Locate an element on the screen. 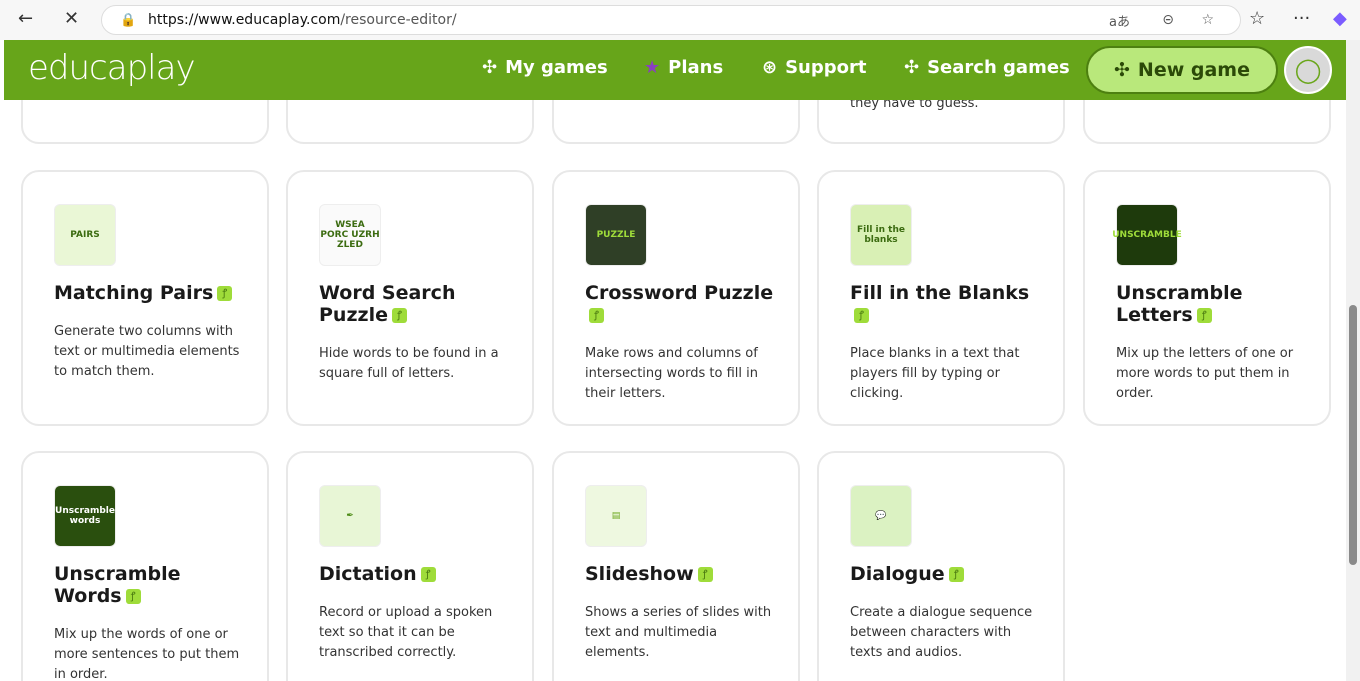  scrollbar is located at coordinates (1353, 360).